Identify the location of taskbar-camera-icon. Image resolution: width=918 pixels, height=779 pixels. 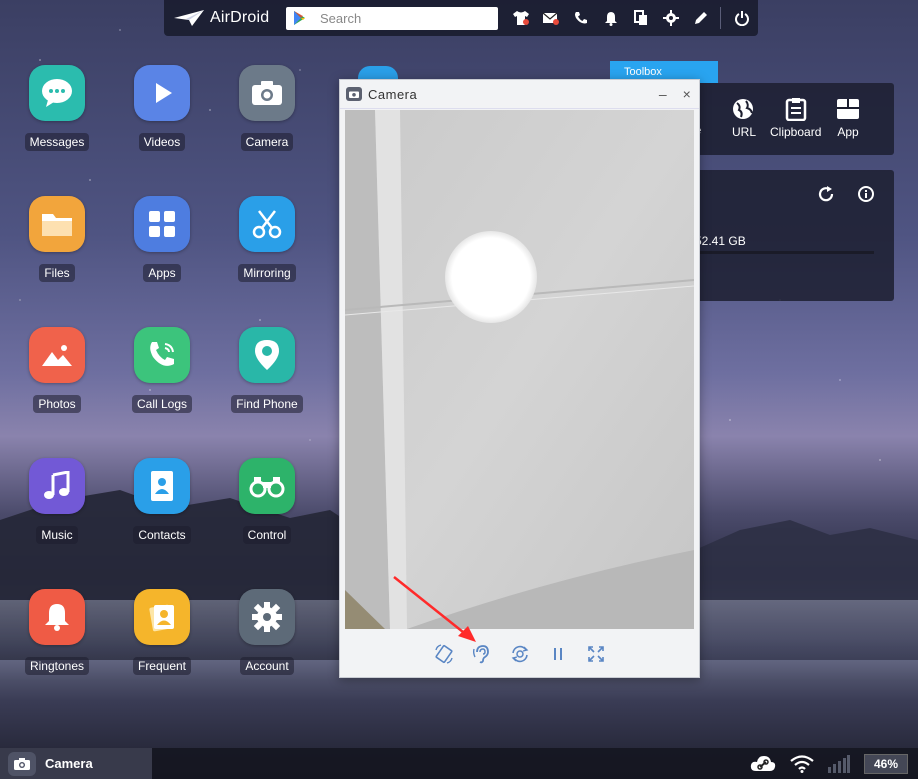
(22, 763).